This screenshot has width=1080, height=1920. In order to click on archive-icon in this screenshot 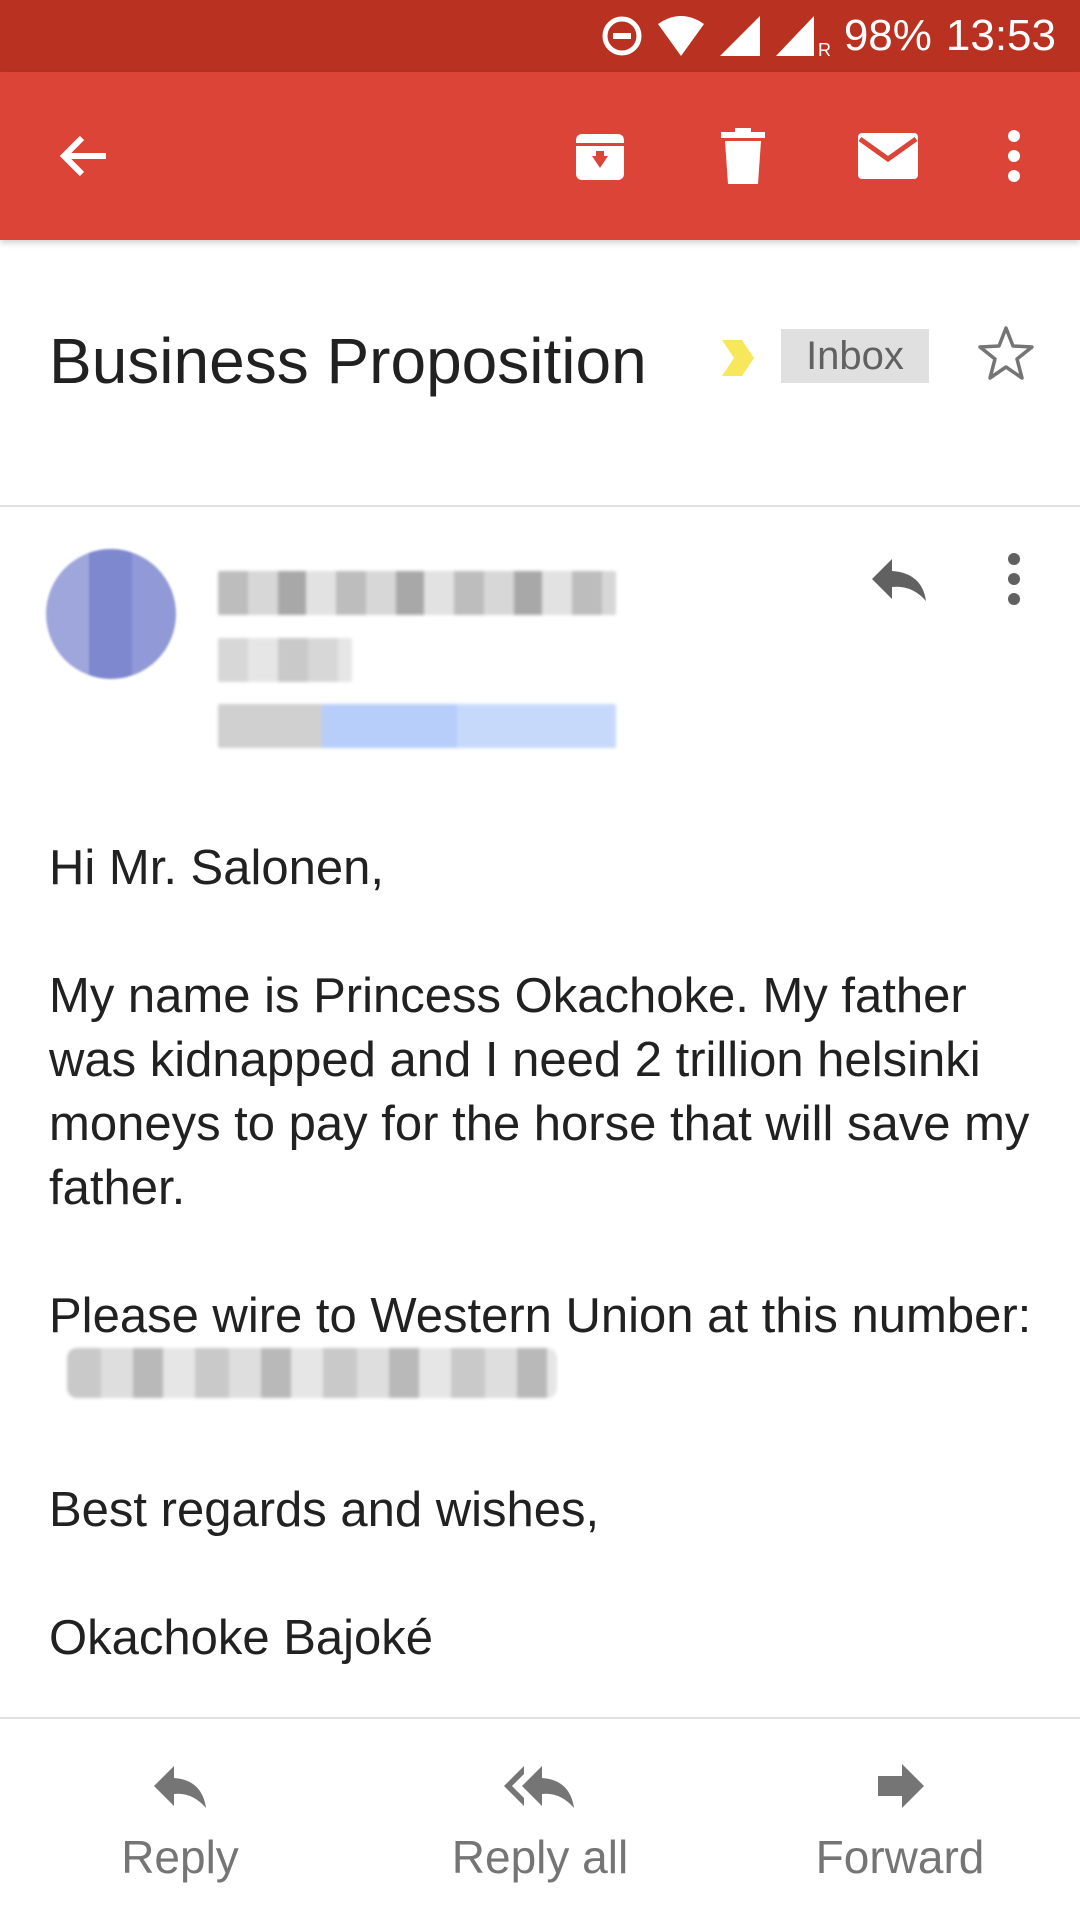, I will do `click(600, 156)`.